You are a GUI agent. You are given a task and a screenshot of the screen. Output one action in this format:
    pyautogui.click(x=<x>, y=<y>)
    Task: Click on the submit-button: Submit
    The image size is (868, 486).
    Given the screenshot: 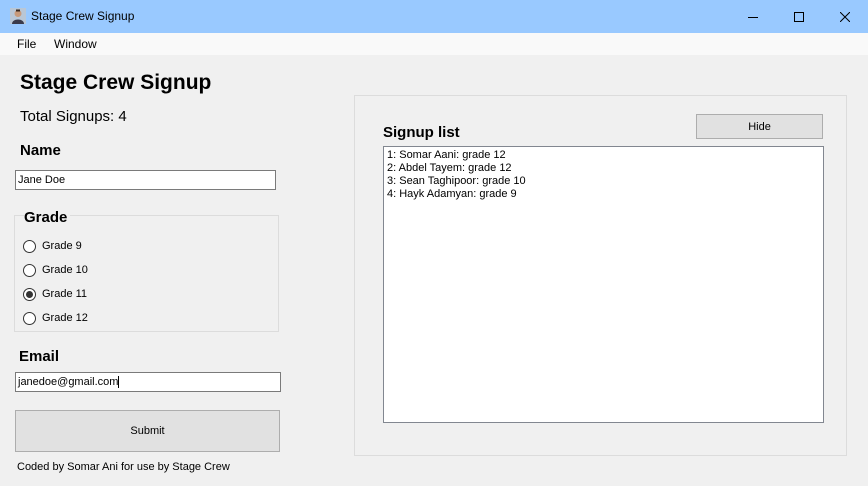 What is the action you would take?
    pyautogui.click(x=147, y=431)
    